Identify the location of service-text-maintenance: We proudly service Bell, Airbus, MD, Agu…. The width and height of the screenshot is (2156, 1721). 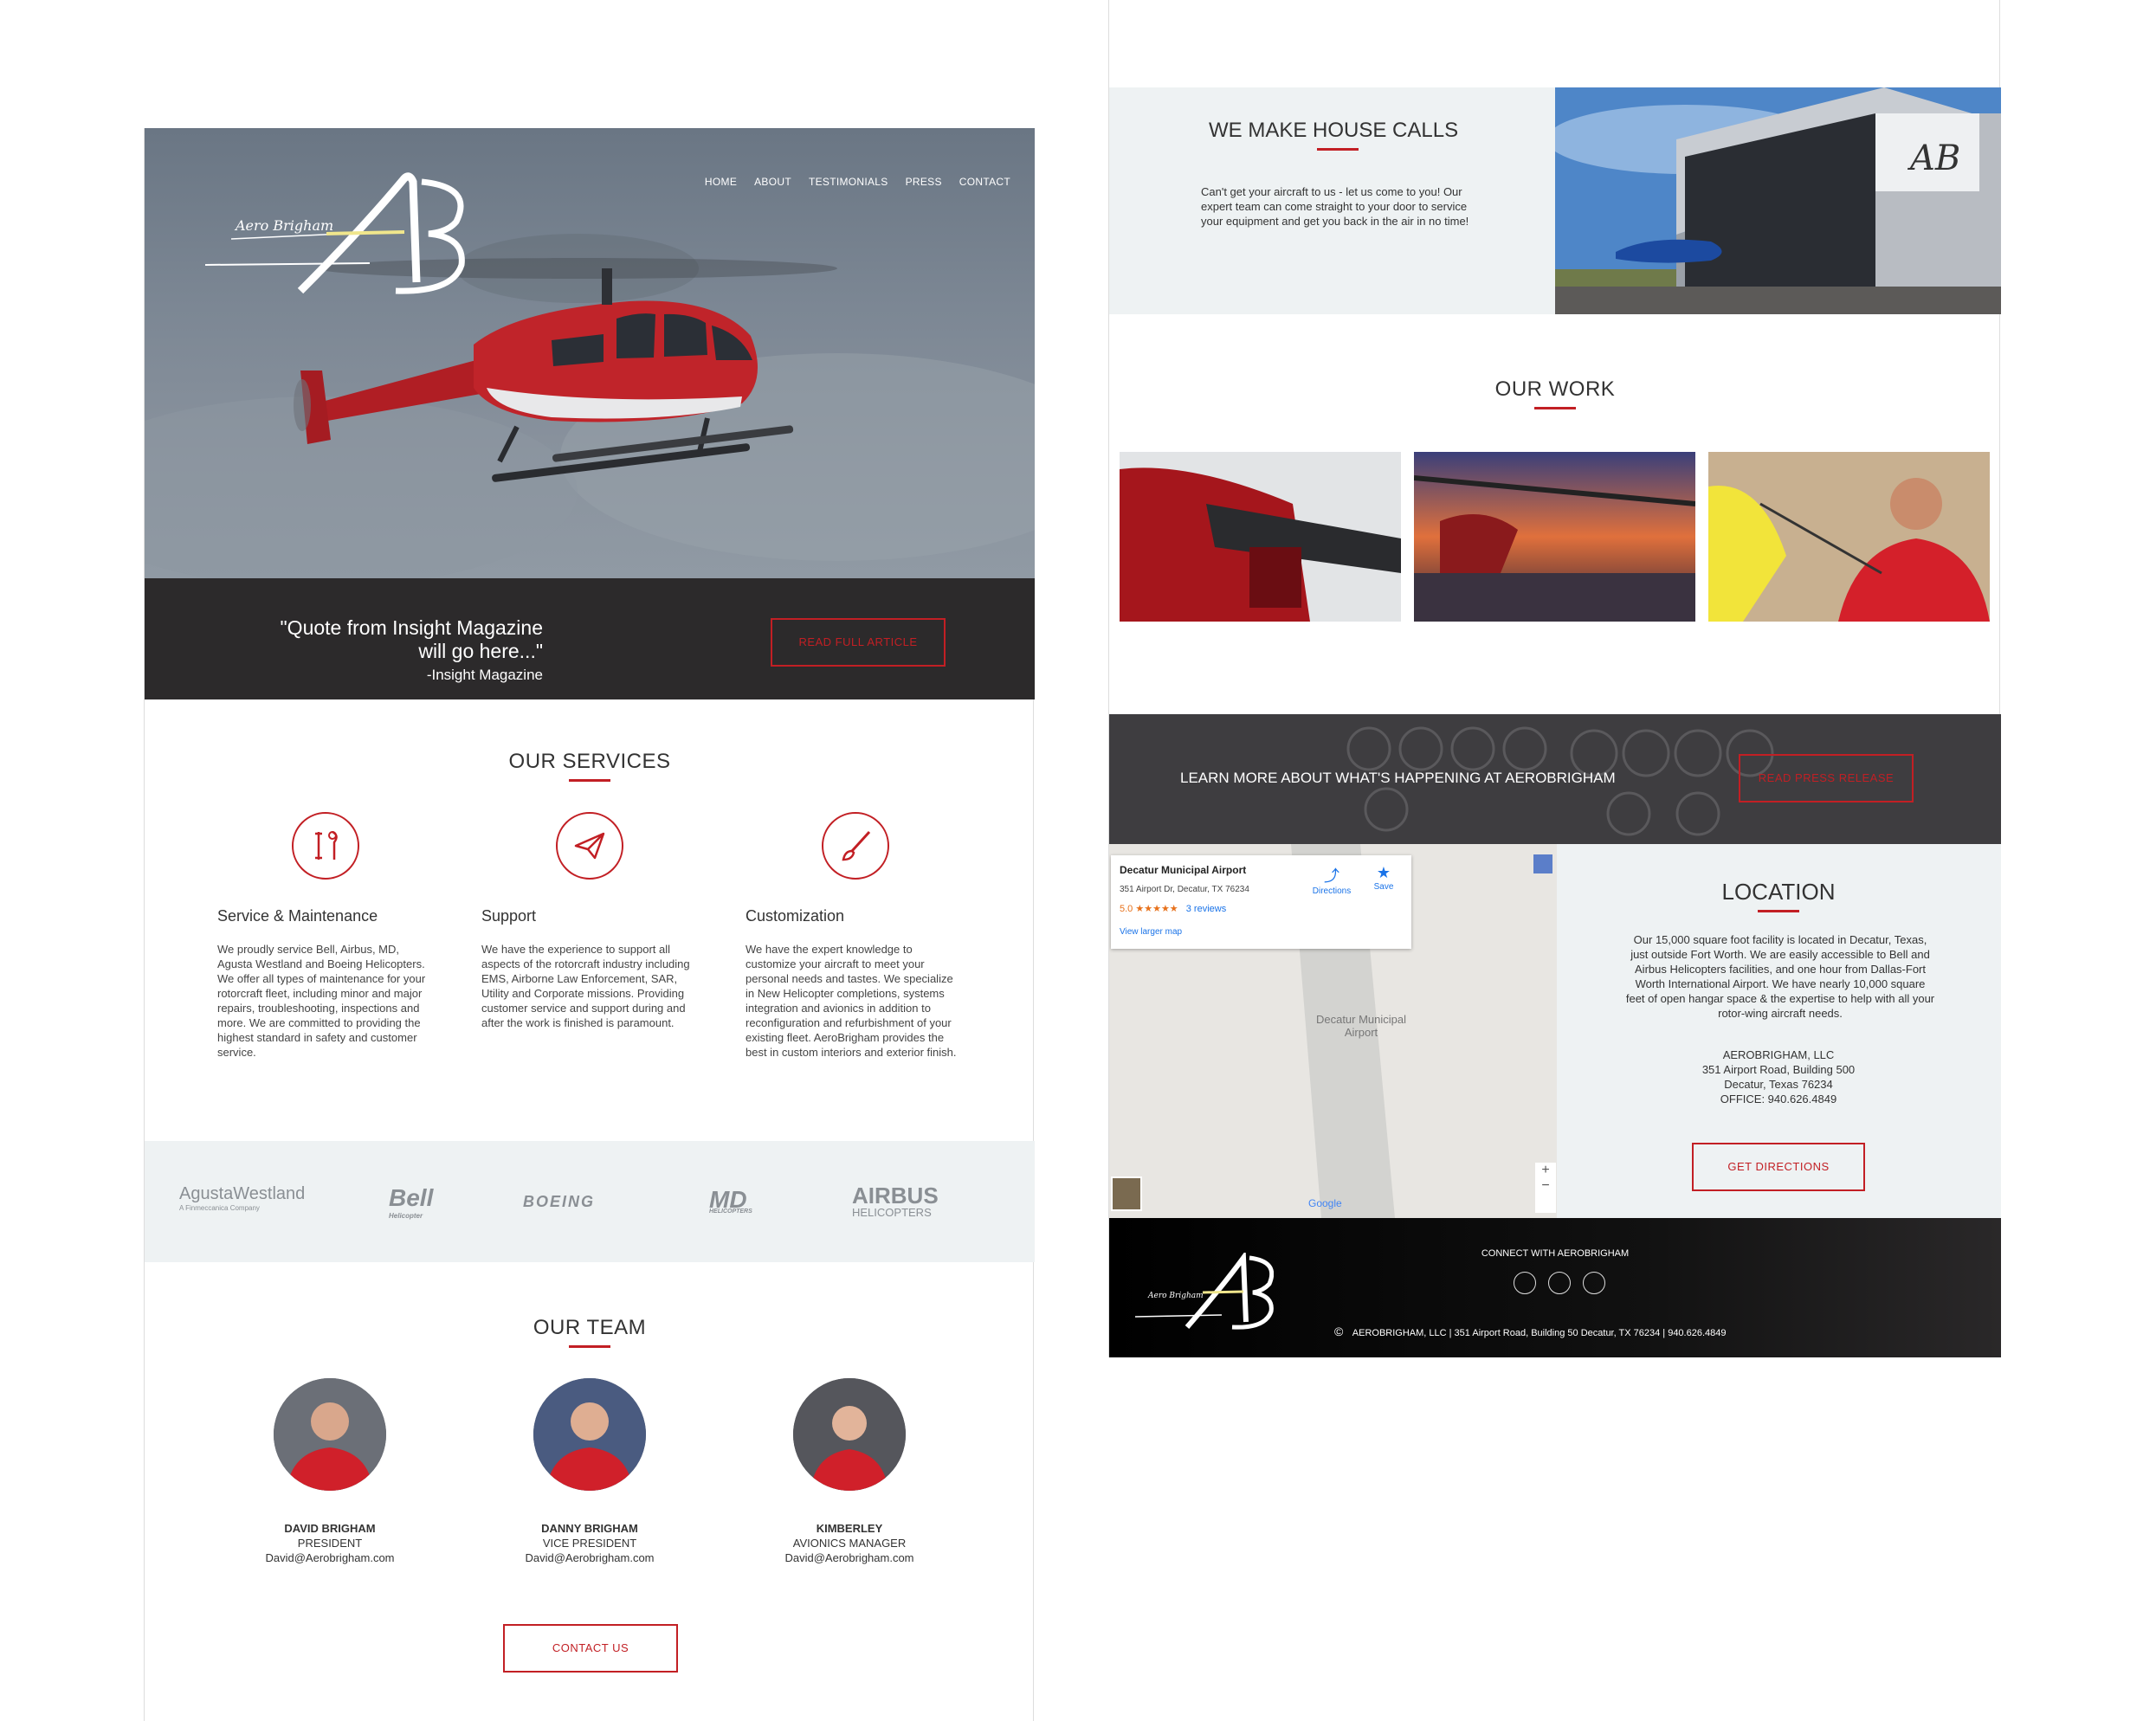
(321, 1001).